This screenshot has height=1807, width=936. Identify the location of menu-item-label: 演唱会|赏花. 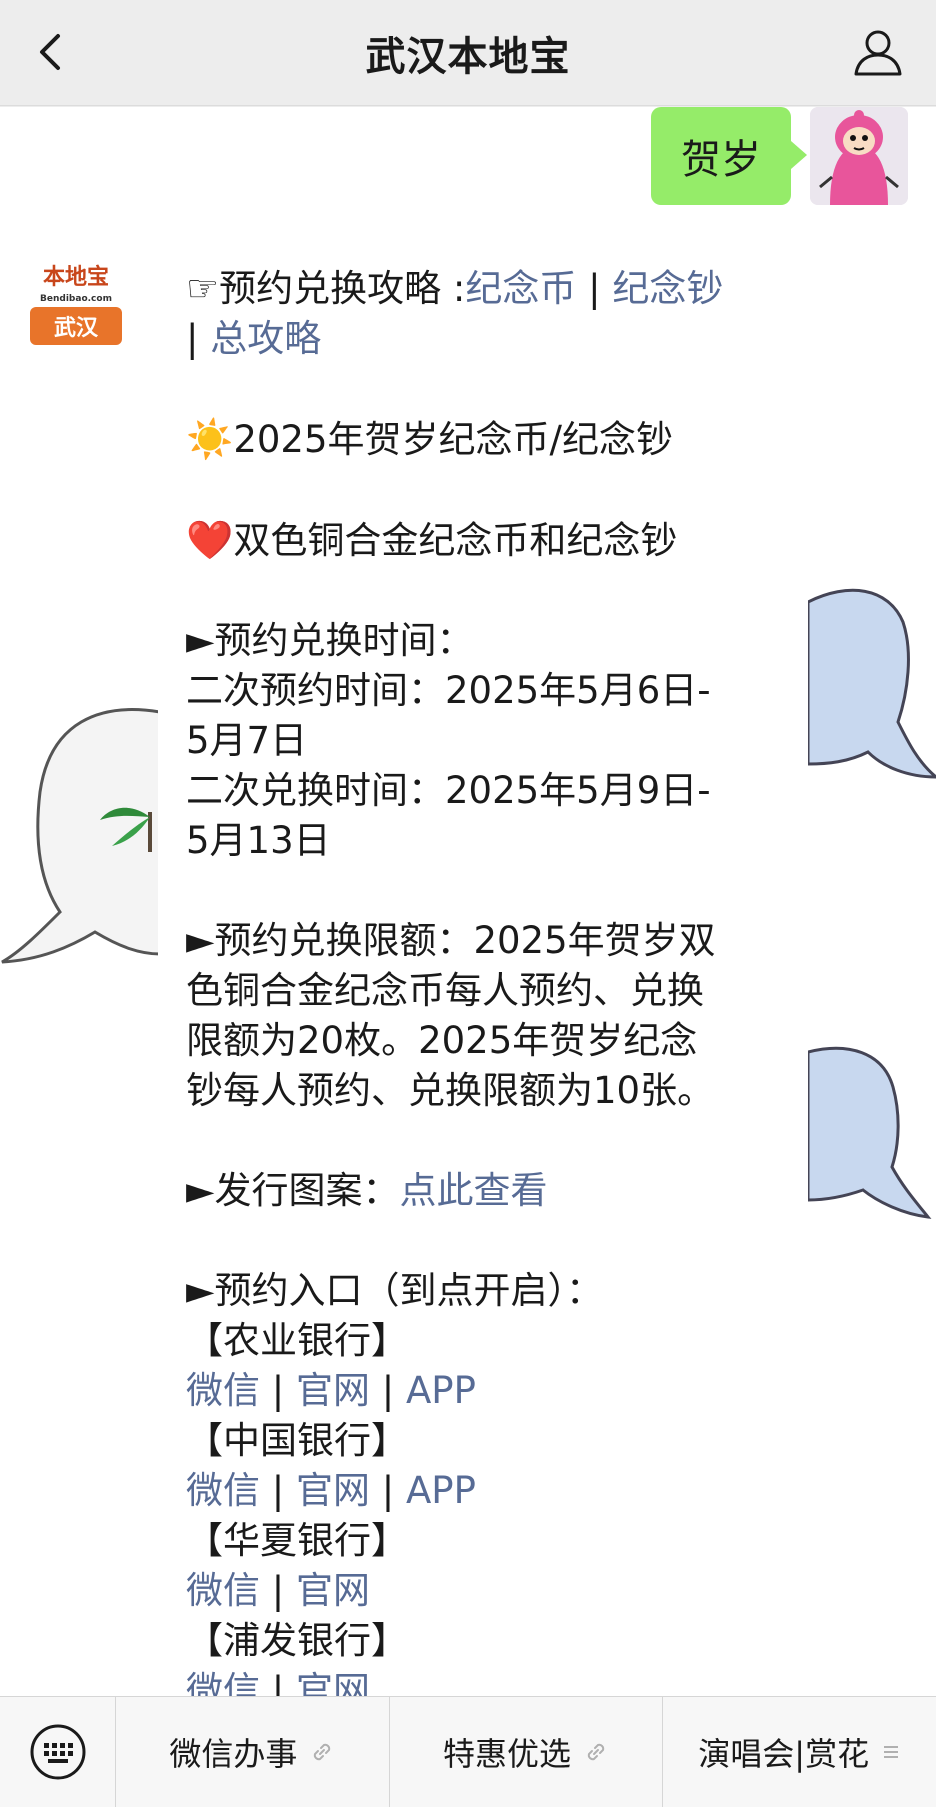
(784, 1754).